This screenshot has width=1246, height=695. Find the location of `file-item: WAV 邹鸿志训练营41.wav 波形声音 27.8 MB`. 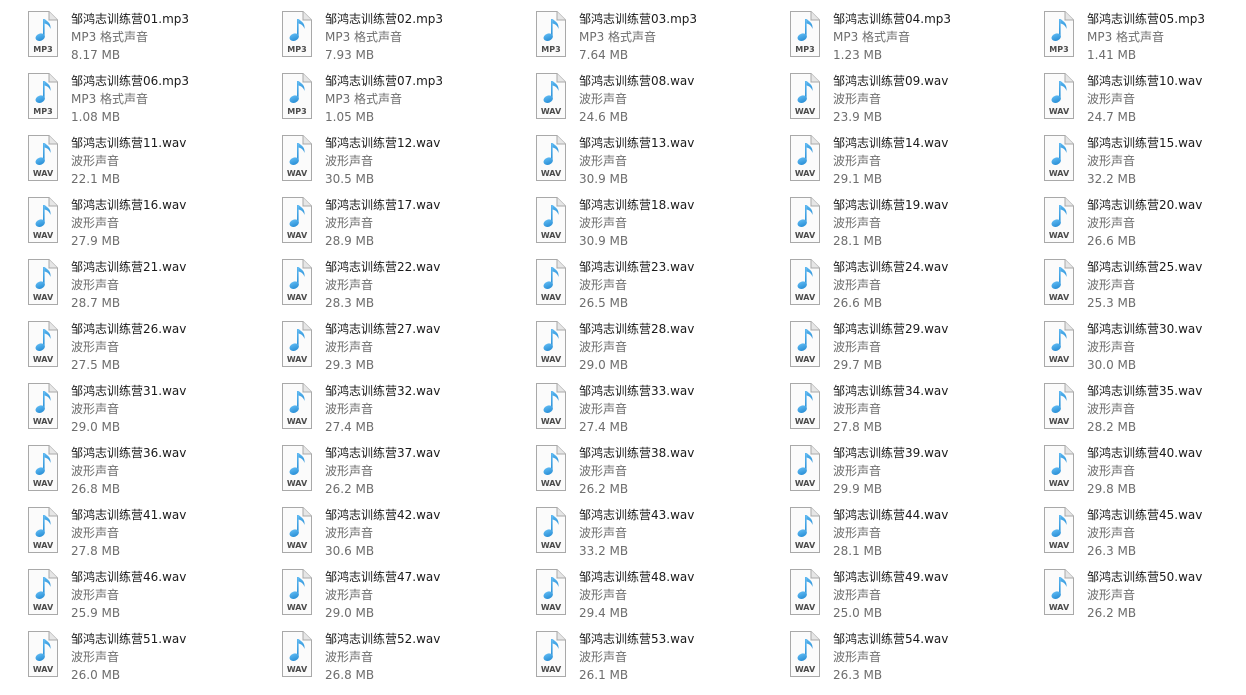

file-item: WAV 邹鸿志训练营41.wav 波形声音 27.8 MB is located at coordinates (150, 535).